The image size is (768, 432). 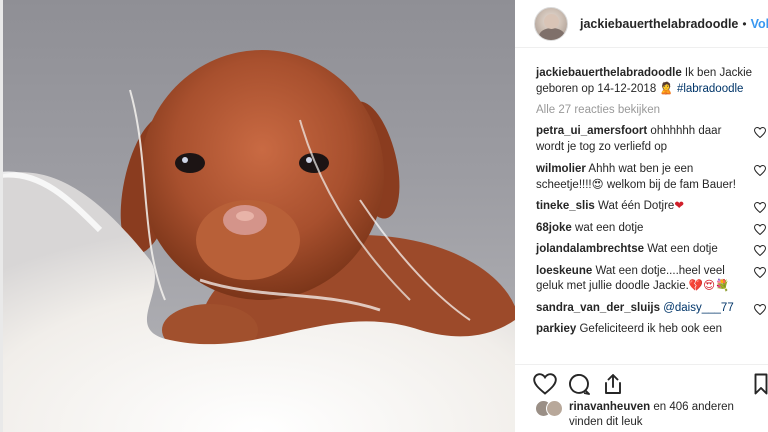 I want to click on comment-text: Wat een dotje, so click(x=682, y=249).